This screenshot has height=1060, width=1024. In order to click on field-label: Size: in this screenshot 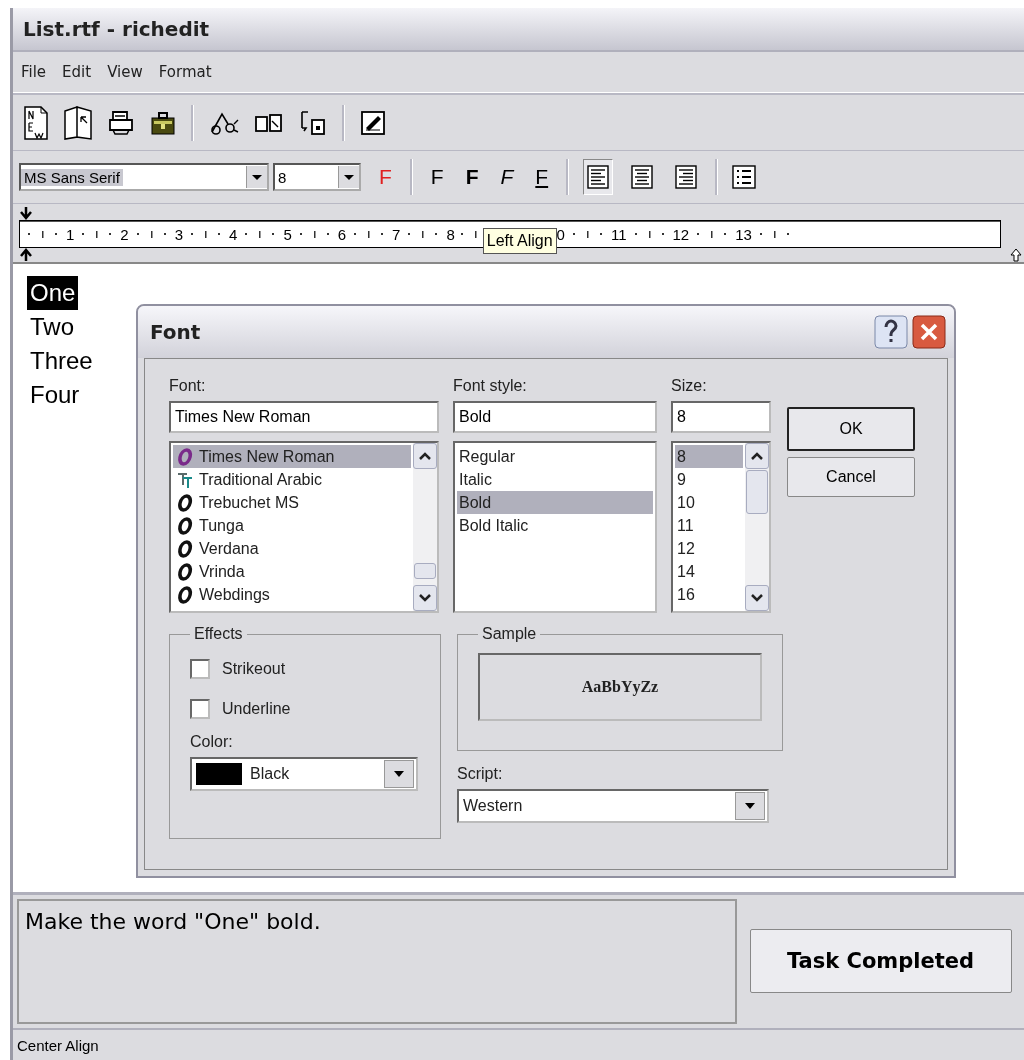, I will do `click(689, 387)`.